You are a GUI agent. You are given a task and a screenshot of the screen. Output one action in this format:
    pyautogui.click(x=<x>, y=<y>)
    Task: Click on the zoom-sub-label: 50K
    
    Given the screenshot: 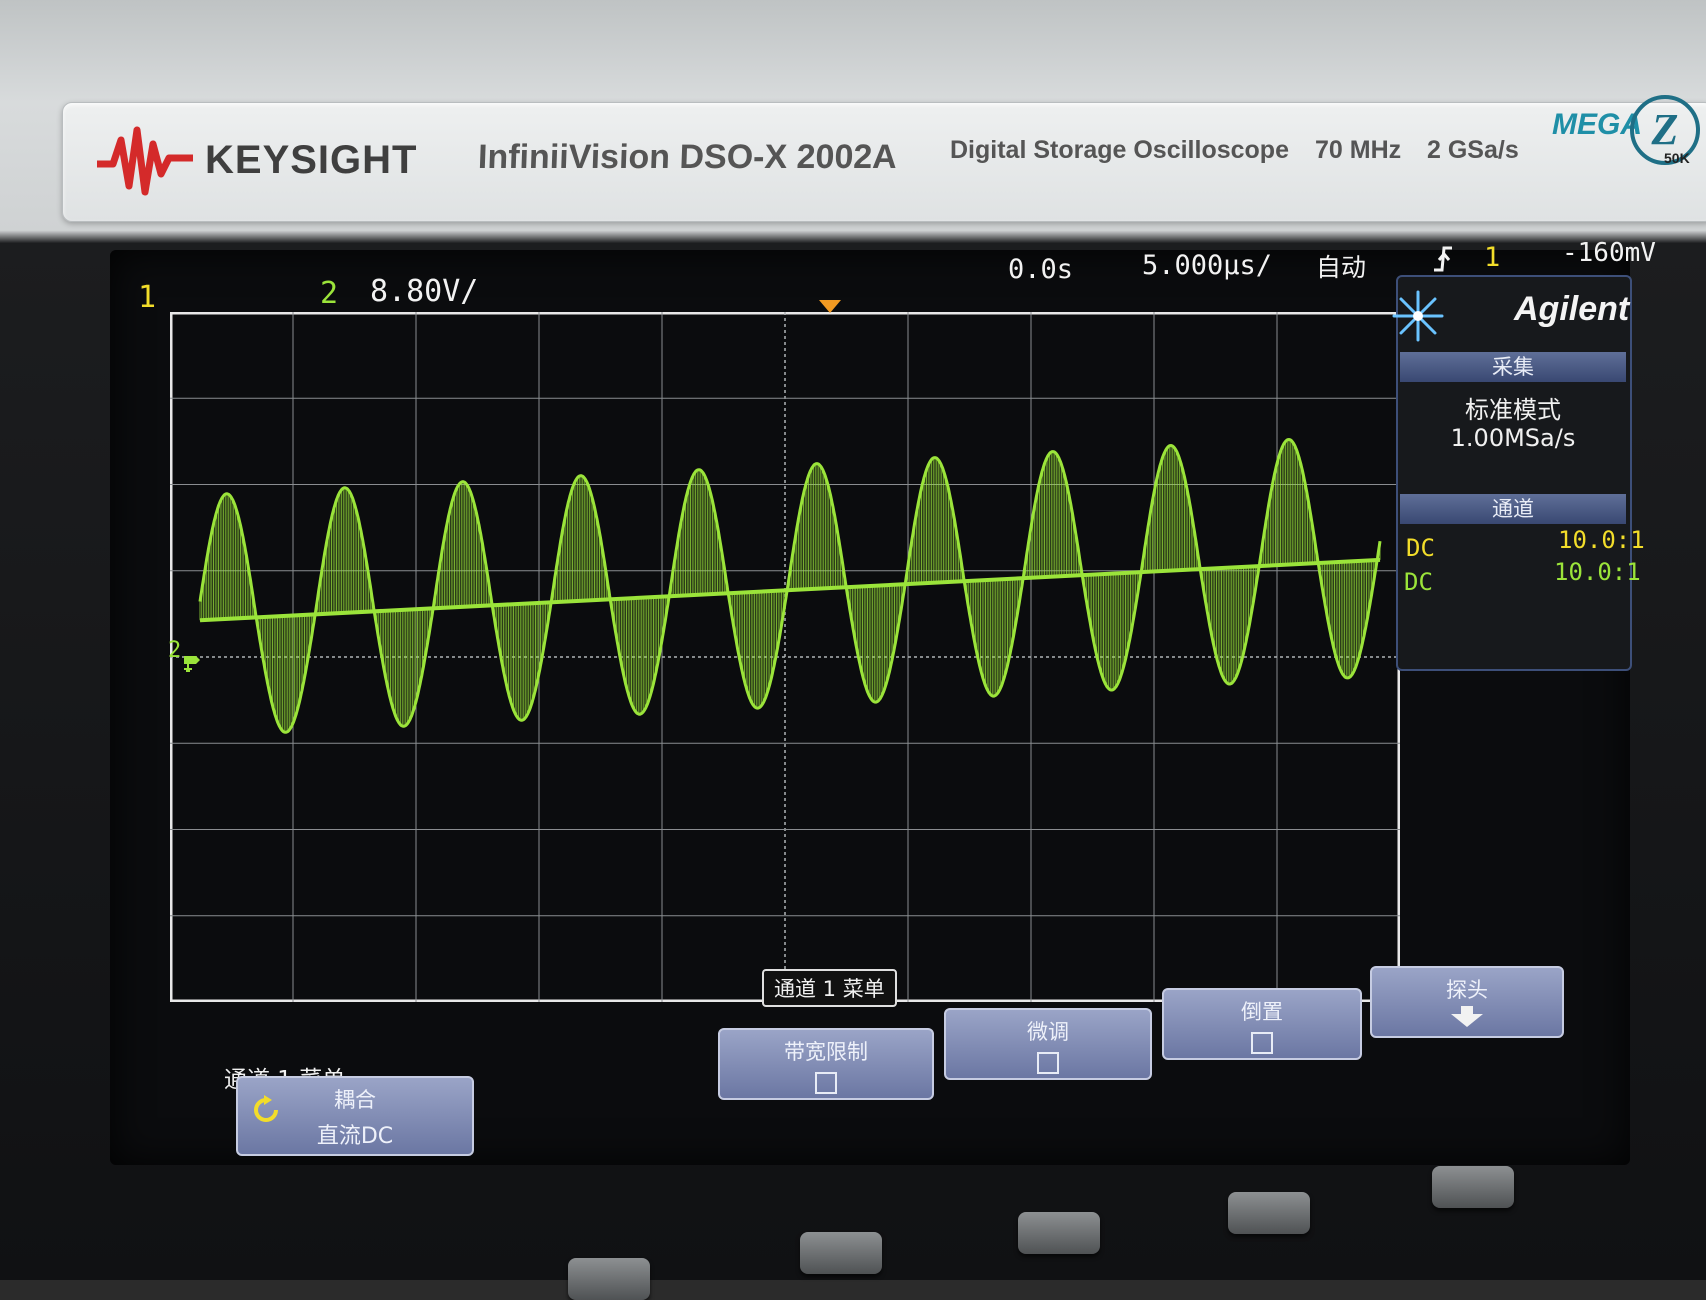 What is the action you would take?
    pyautogui.click(x=1677, y=158)
    